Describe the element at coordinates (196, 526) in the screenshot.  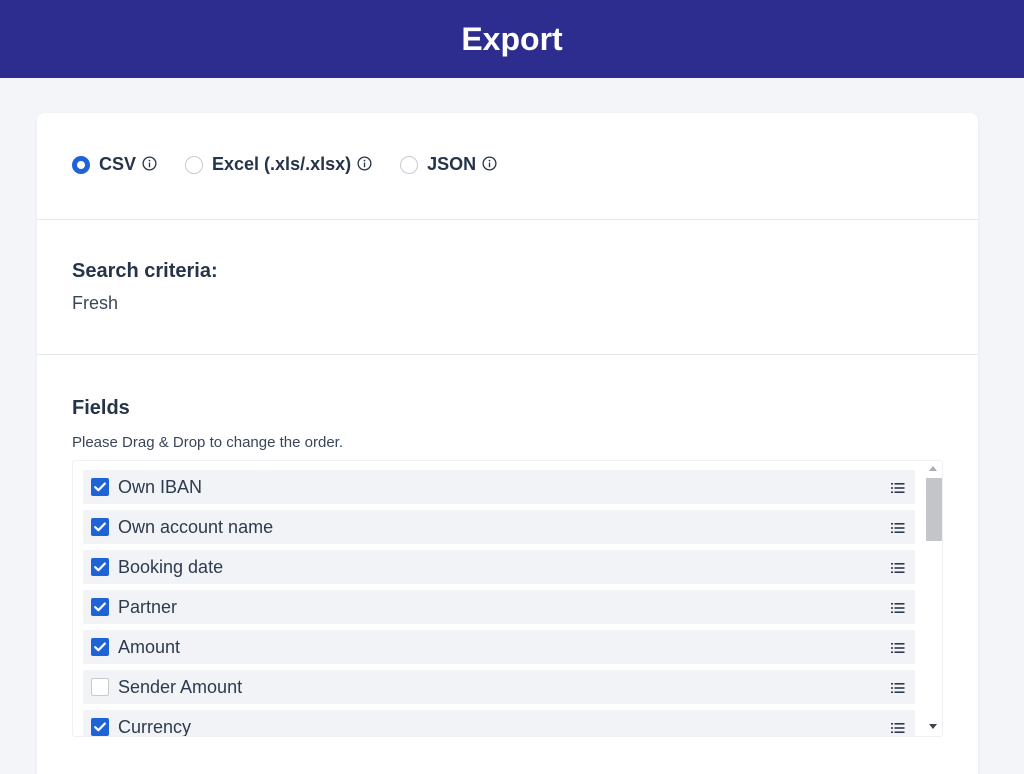
I see `field-label: Own account name` at that location.